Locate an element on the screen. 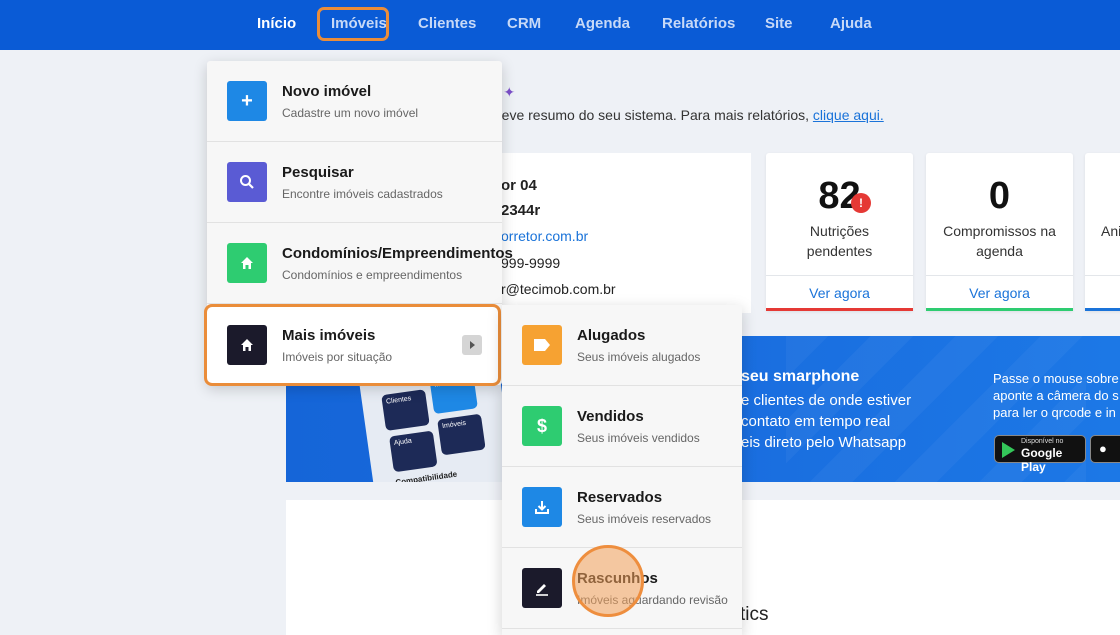  stat-card-nutricoes: 82 ! Nutrições pendentes Ver agora is located at coordinates (839, 232).